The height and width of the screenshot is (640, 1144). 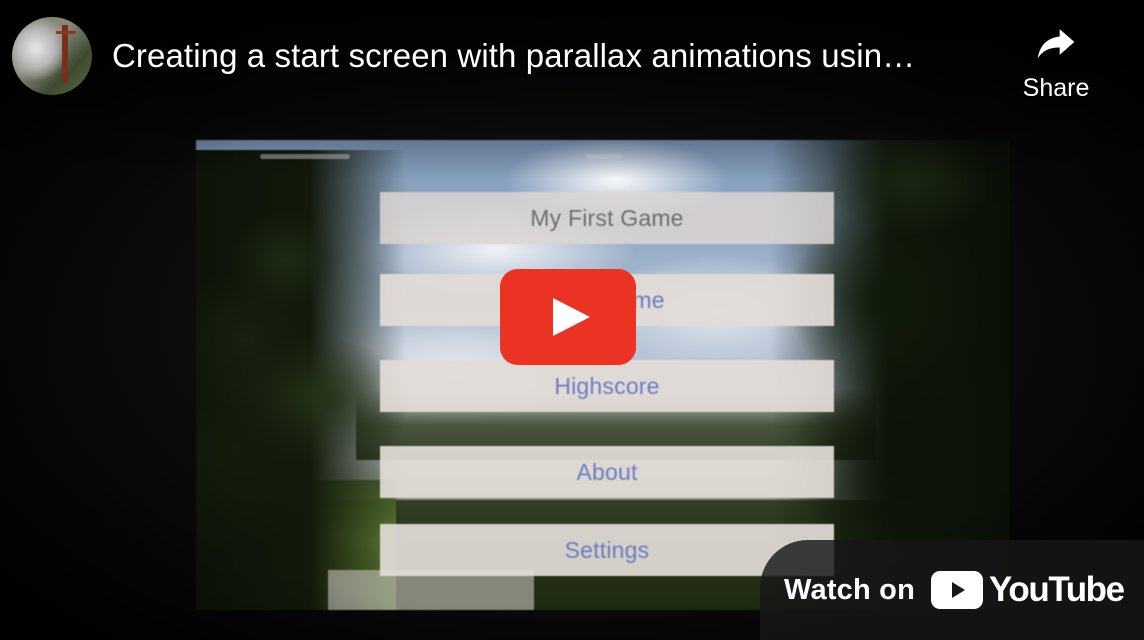 What do you see at coordinates (66, 32) in the screenshot?
I see `avatar-crossbar` at bounding box center [66, 32].